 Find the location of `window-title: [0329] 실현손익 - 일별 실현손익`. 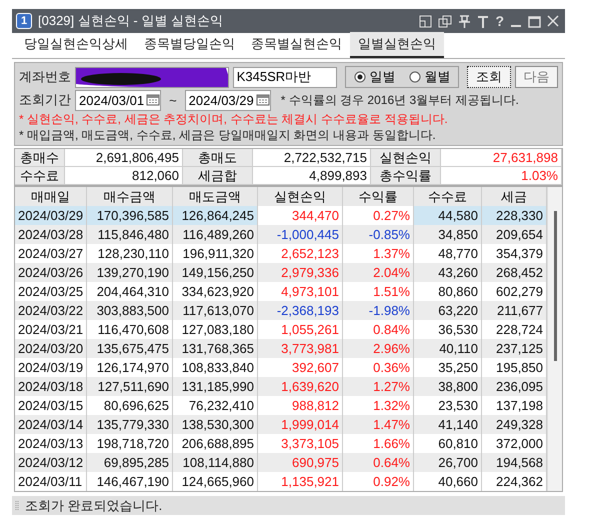

window-title: [0329] 실현손익 - 일별 실현손익 is located at coordinates (131, 21).